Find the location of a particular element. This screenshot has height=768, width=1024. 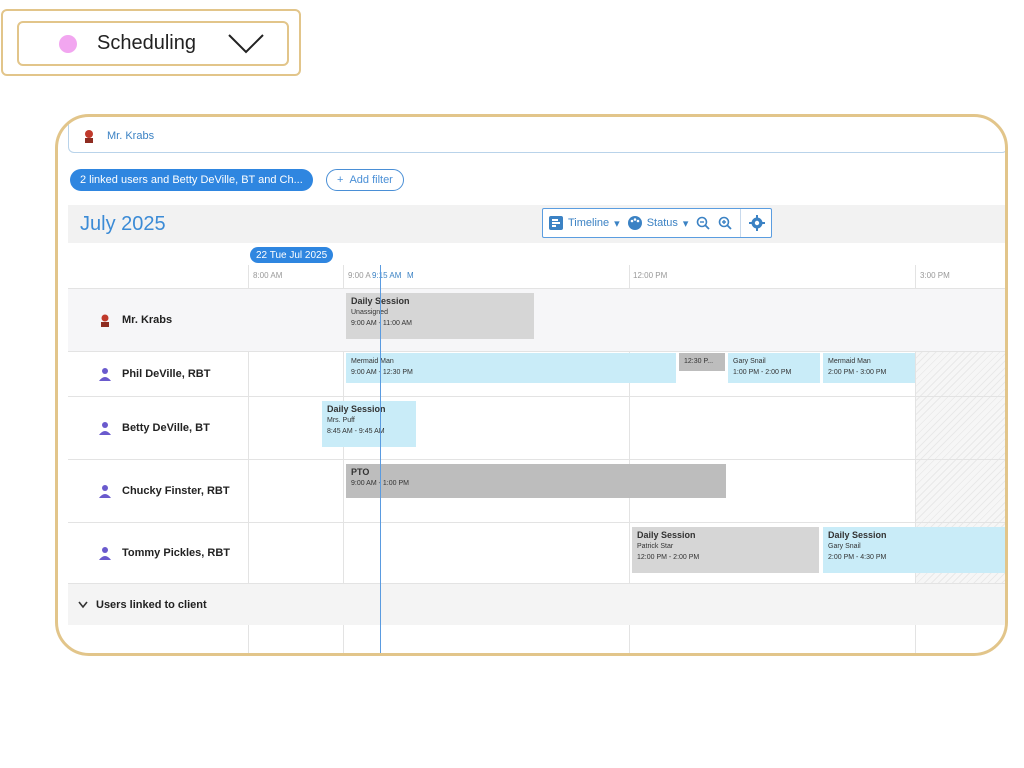

module-selector-frame: Scheduling is located at coordinates (151, 42).